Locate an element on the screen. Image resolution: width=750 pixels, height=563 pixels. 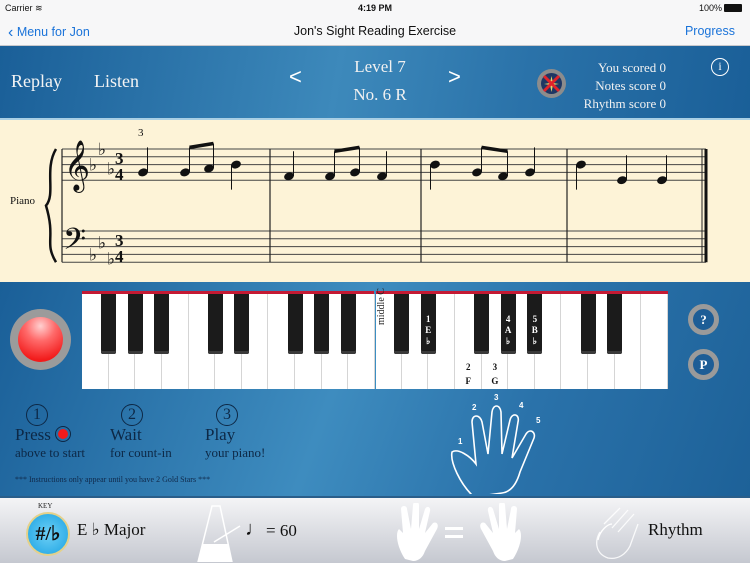
record-button is located at coordinates (40, 339).